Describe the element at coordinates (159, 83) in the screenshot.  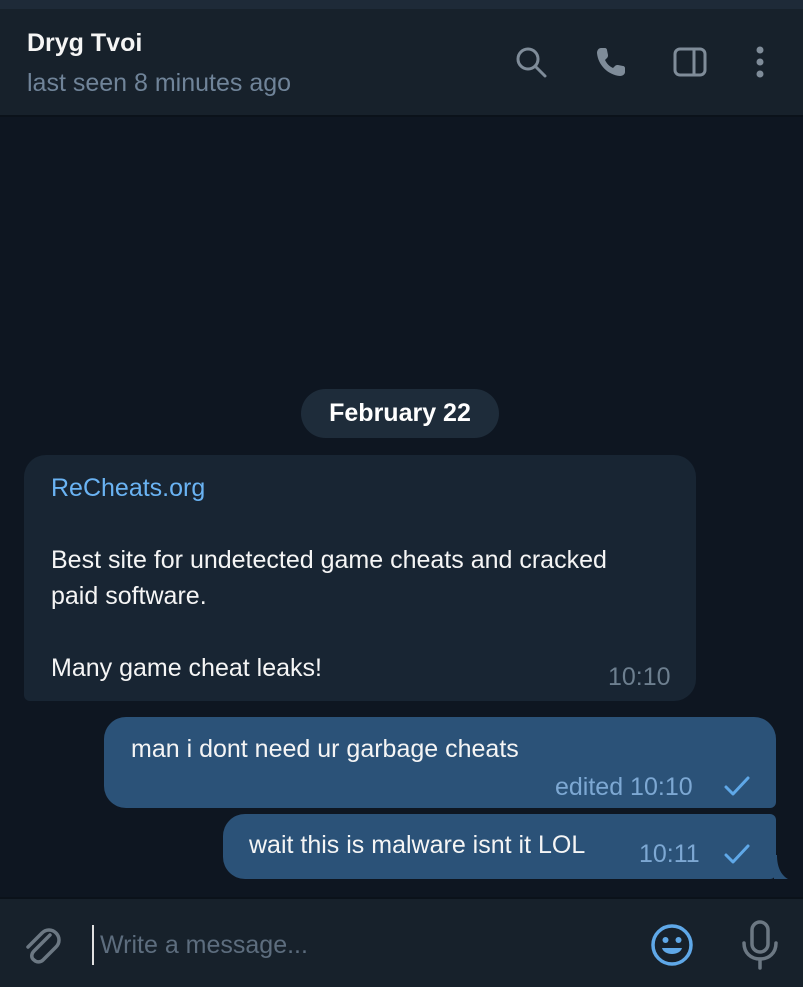
I see `chat-status: last seen 8 minutes ago` at that location.